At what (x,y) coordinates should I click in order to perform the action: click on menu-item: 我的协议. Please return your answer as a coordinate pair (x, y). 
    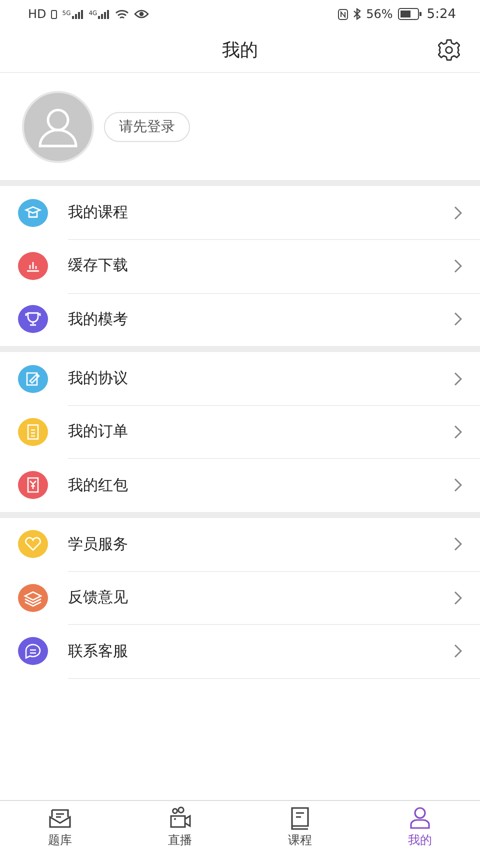
    Looking at the image, I should click on (240, 379).